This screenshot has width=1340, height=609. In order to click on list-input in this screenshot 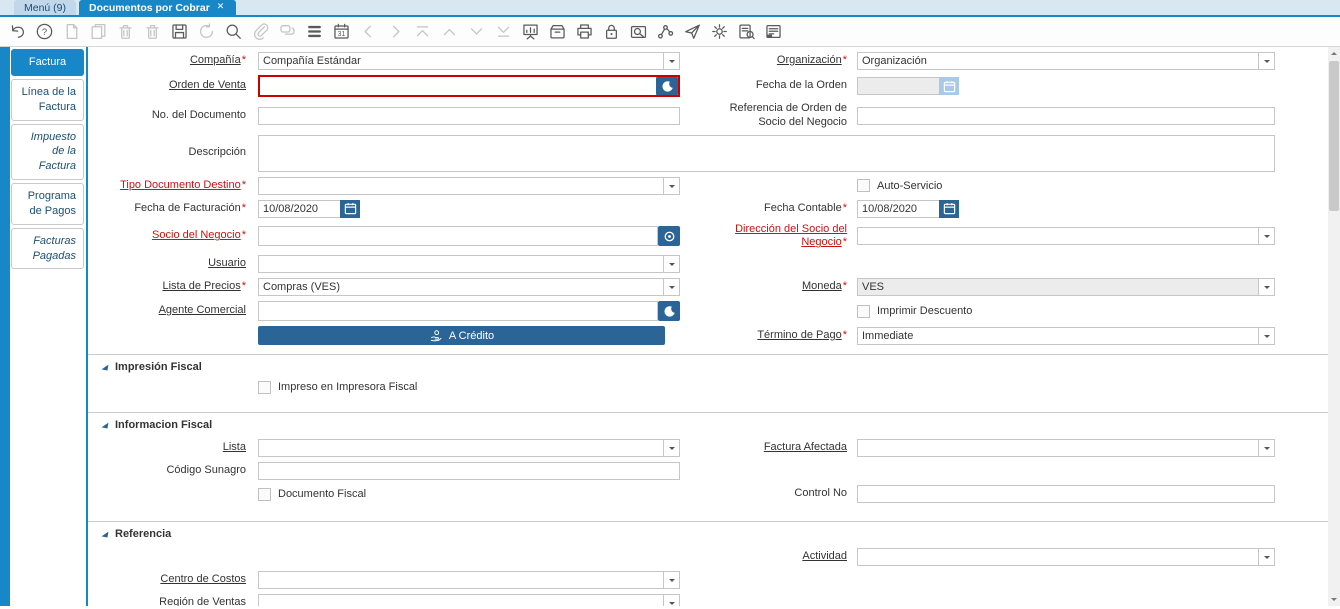, I will do `click(460, 448)`.